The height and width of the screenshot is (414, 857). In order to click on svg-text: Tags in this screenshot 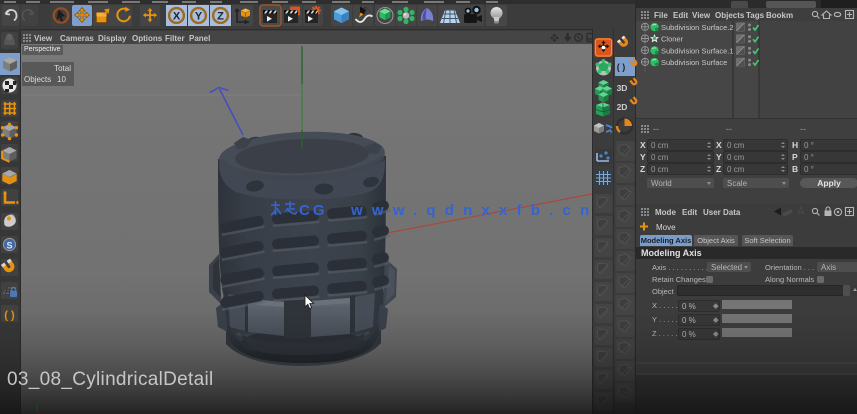, I will do `click(755, 15)`.